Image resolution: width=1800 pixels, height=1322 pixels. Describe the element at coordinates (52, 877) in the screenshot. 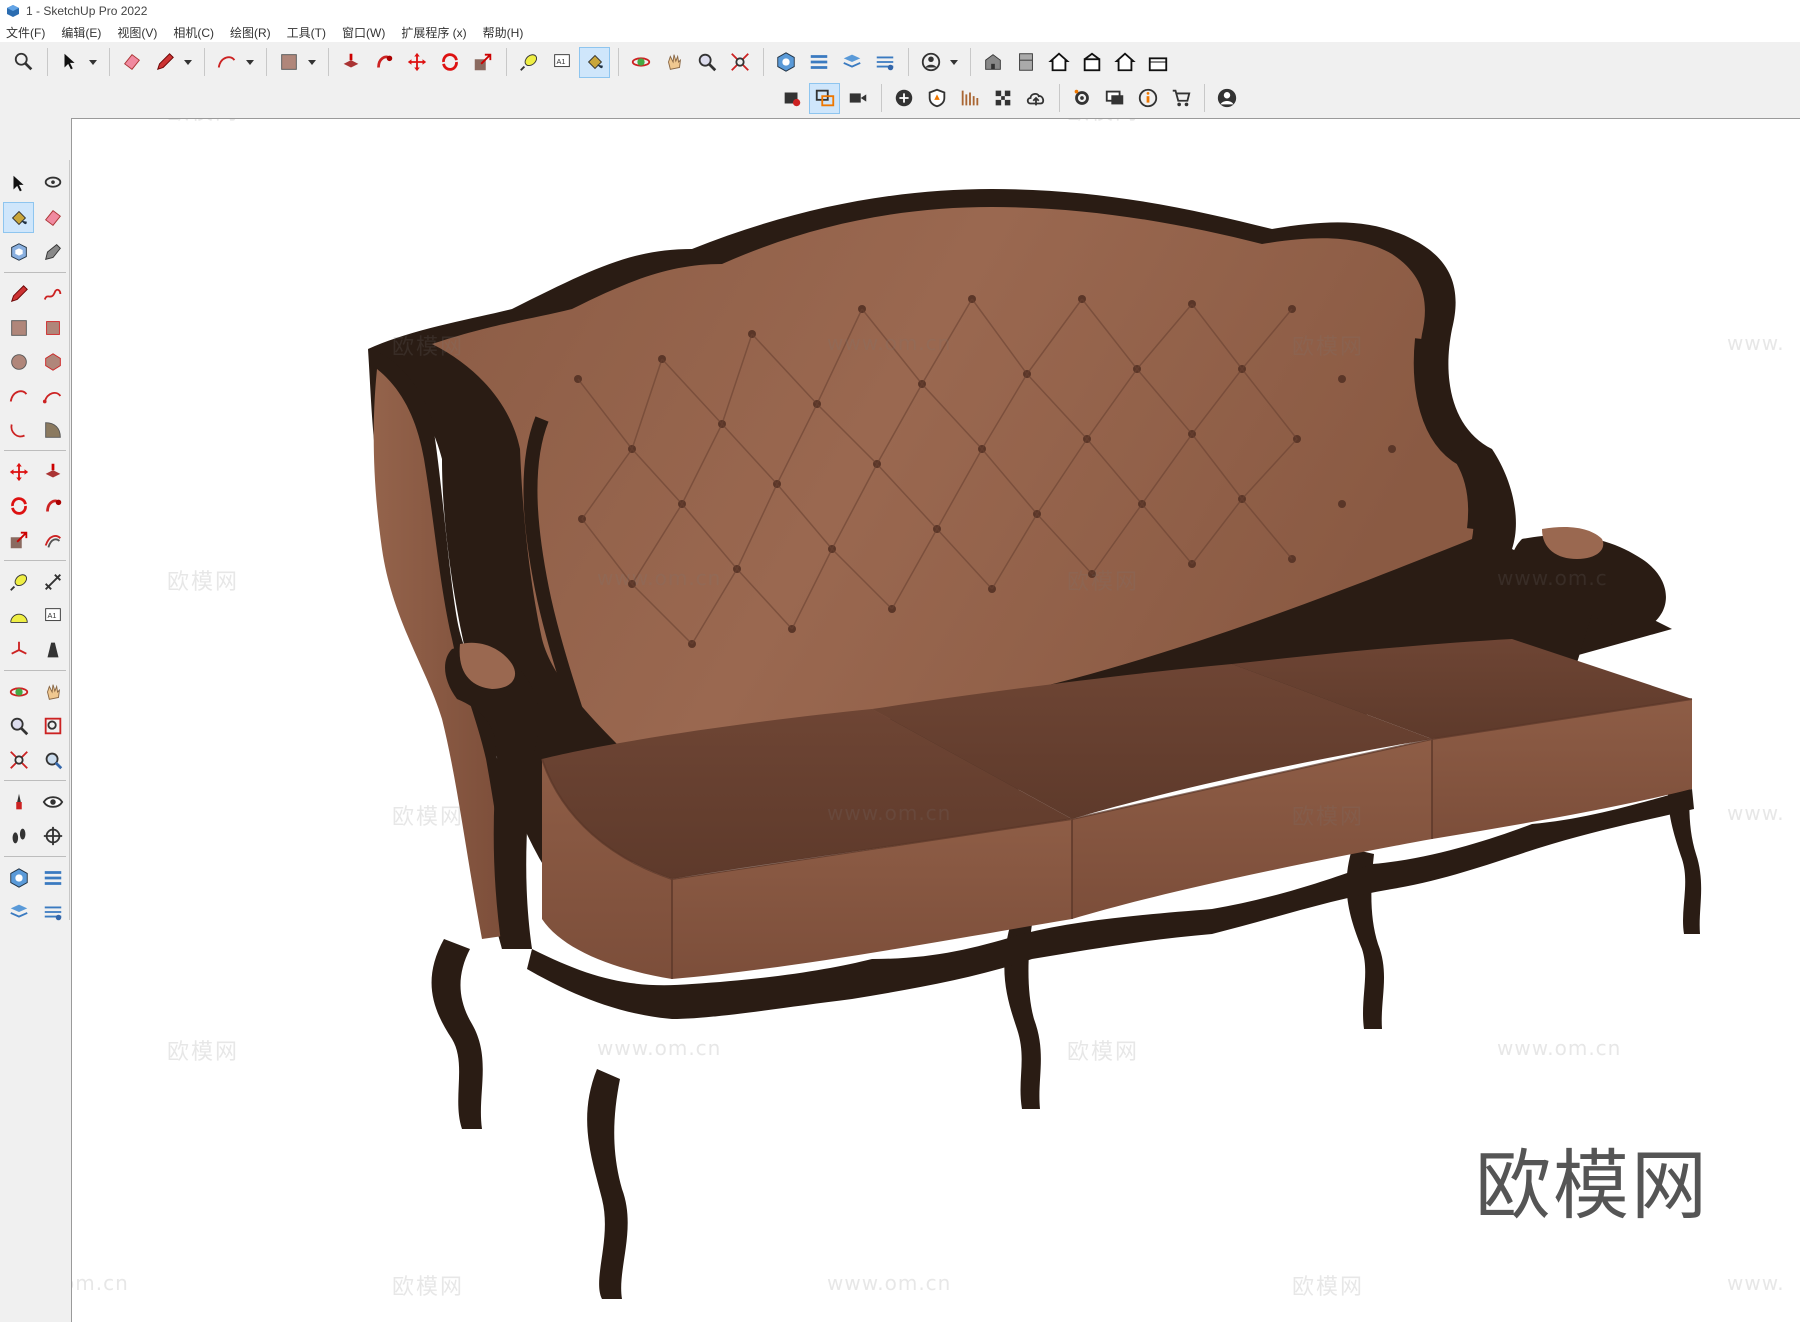

I see `left-extension-warehouse-button` at that location.